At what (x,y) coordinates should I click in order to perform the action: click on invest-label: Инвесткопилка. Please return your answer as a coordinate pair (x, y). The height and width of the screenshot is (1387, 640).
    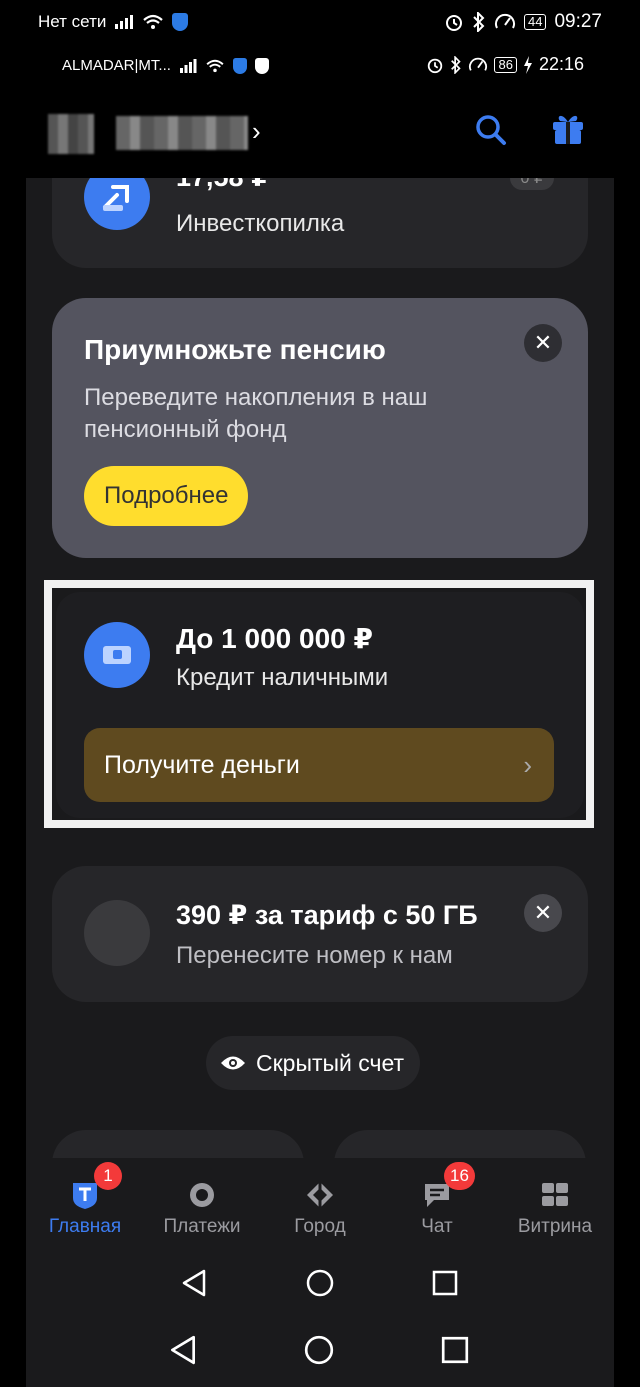
    Looking at the image, I should click on (260, 223).